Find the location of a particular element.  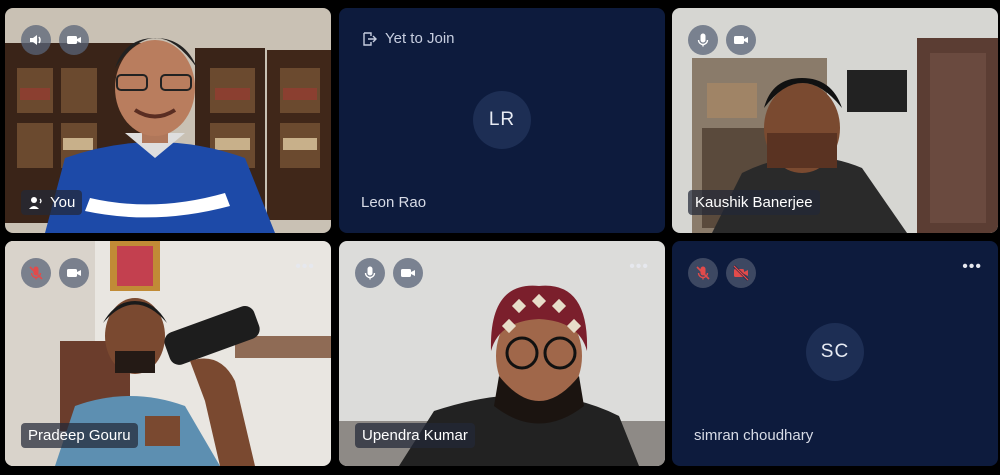

participant-name: Upendra Kumar is located at coordinates (415, 435).